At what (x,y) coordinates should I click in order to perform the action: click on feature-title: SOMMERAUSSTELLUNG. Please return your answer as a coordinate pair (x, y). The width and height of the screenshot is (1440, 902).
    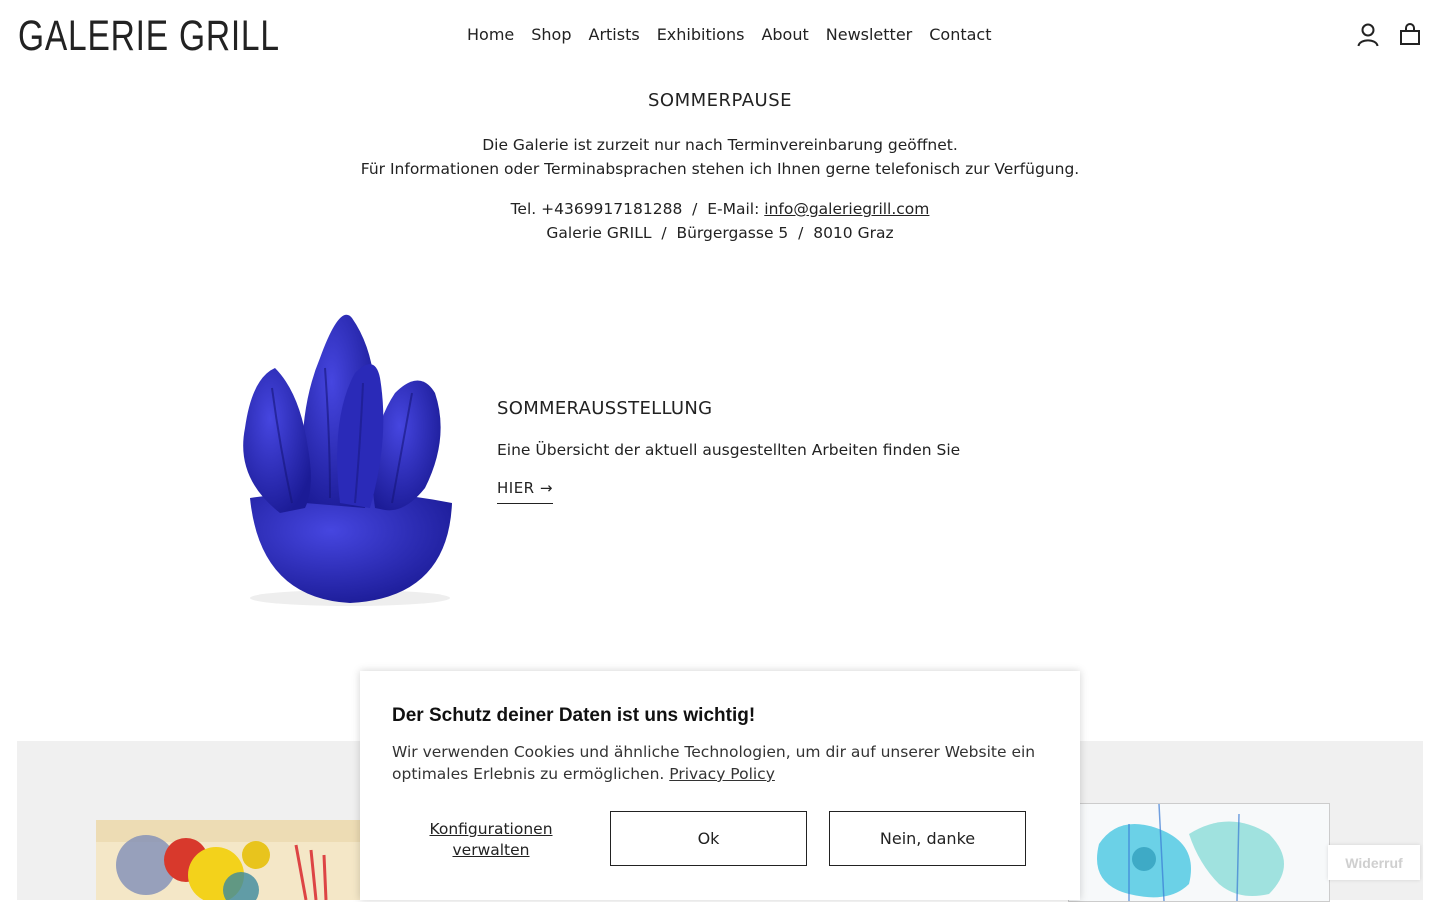
    Looking at the image, I should click on (605, 408).